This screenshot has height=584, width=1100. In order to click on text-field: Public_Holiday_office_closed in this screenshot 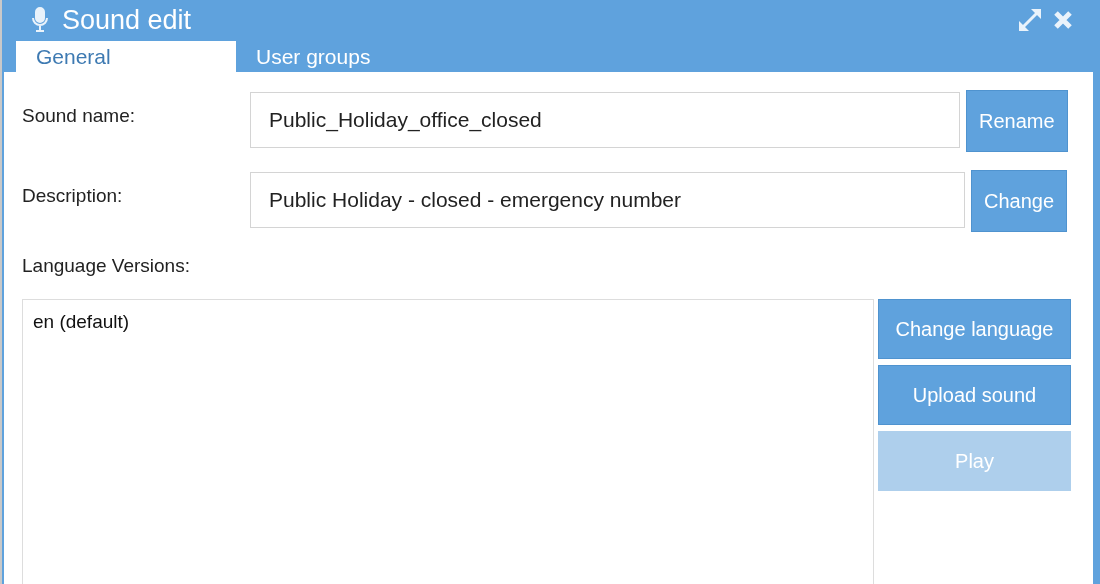, I will do `click(605, 120)`.